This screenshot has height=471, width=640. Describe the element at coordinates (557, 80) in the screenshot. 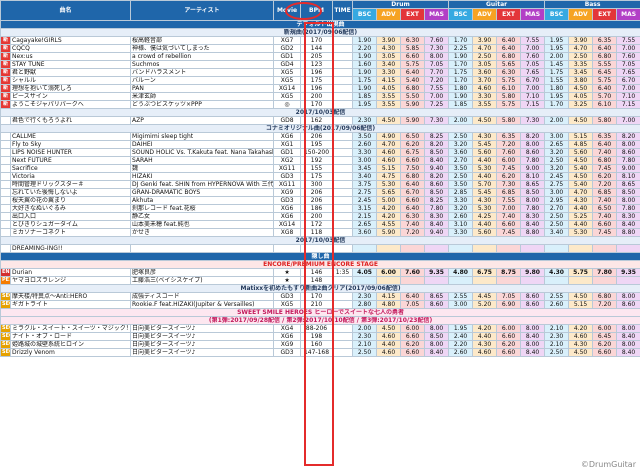

I see `level-value: 1.55` at that location.